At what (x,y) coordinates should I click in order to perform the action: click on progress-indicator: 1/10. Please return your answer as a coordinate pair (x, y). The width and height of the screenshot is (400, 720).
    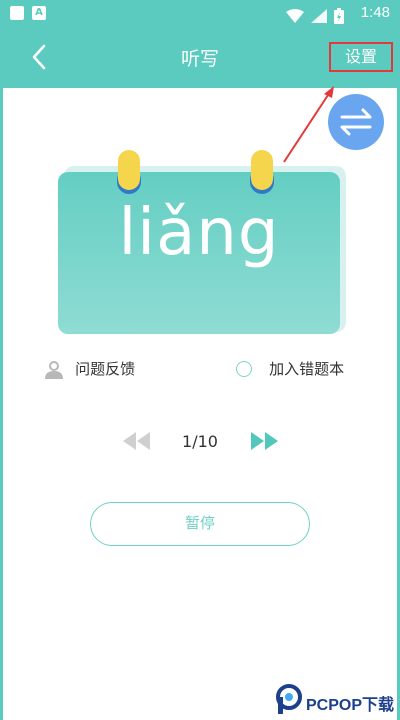
    Looking at the image, I should click on (200, 441).